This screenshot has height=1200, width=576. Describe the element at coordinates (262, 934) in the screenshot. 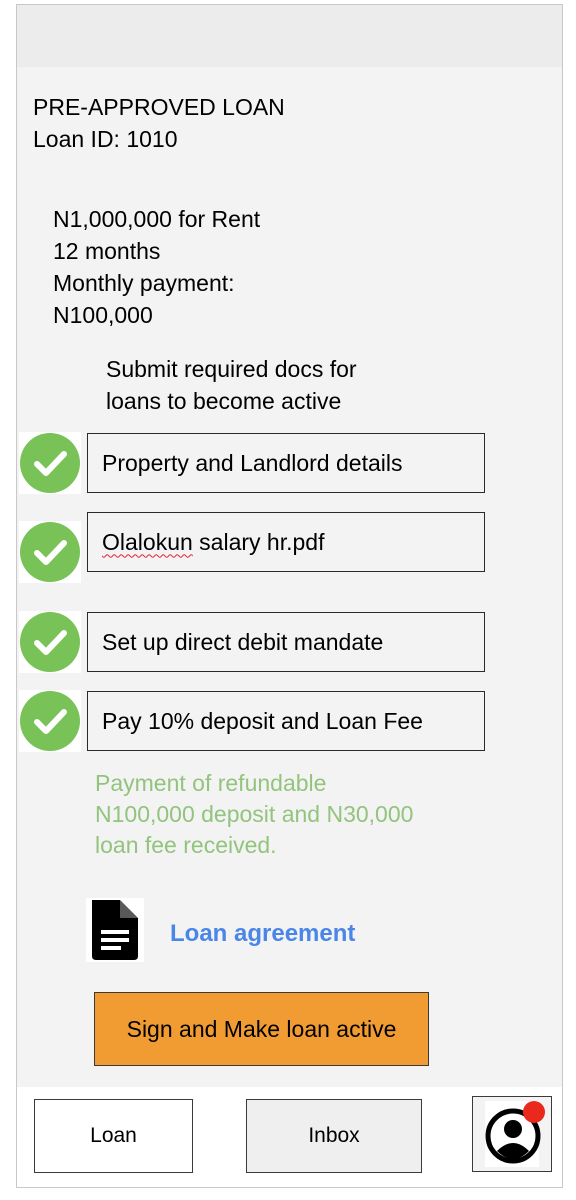

I see `loan-agreement-link: Loan agreement` at that location.